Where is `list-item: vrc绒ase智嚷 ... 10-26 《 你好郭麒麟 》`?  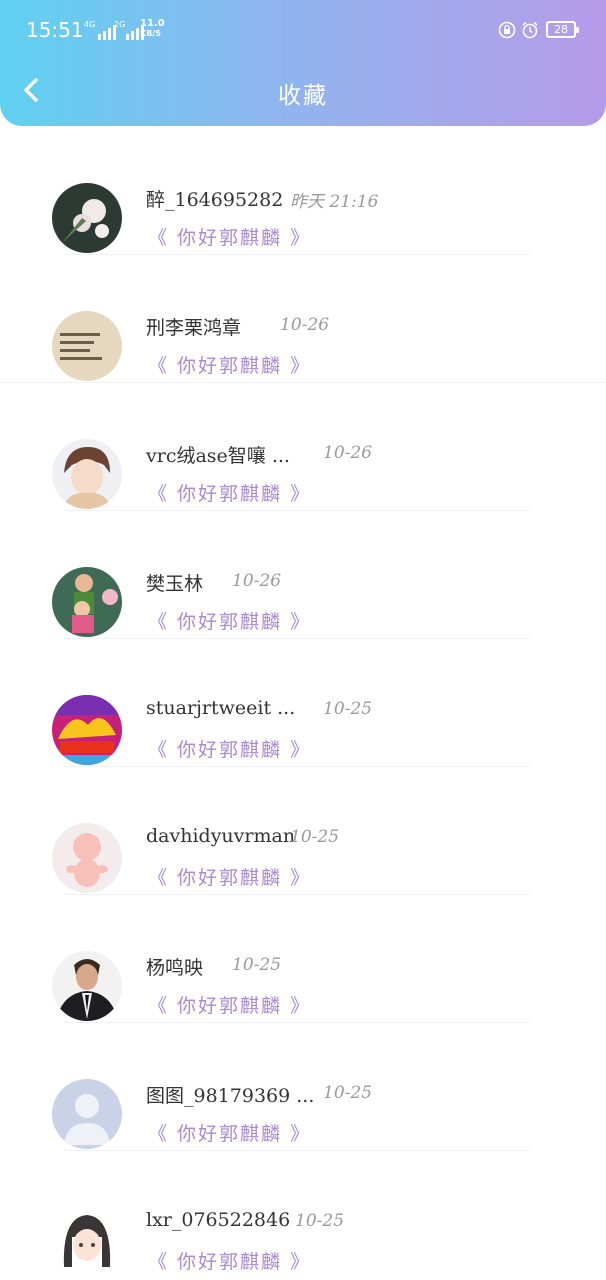 list-item: vrc绒ase智嚷 ... 10-26 《 你好郭麒麟 》 is located at coordinates (303, 447).